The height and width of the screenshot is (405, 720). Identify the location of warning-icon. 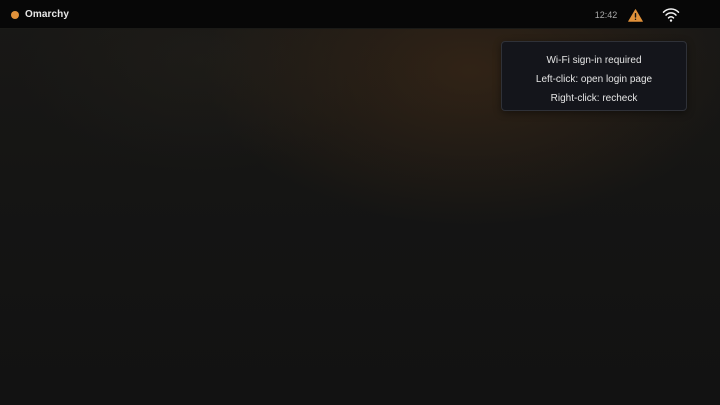
(635, 15).